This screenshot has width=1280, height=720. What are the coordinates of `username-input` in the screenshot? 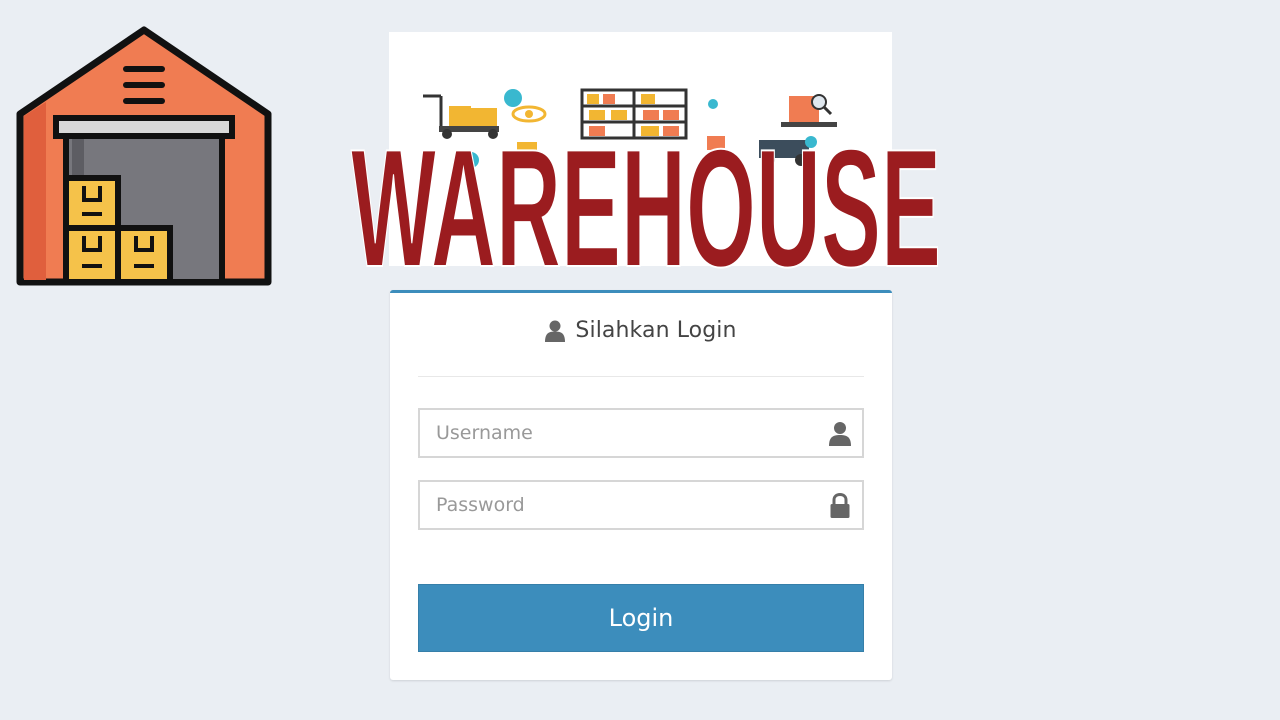 It's located at (641, 433).